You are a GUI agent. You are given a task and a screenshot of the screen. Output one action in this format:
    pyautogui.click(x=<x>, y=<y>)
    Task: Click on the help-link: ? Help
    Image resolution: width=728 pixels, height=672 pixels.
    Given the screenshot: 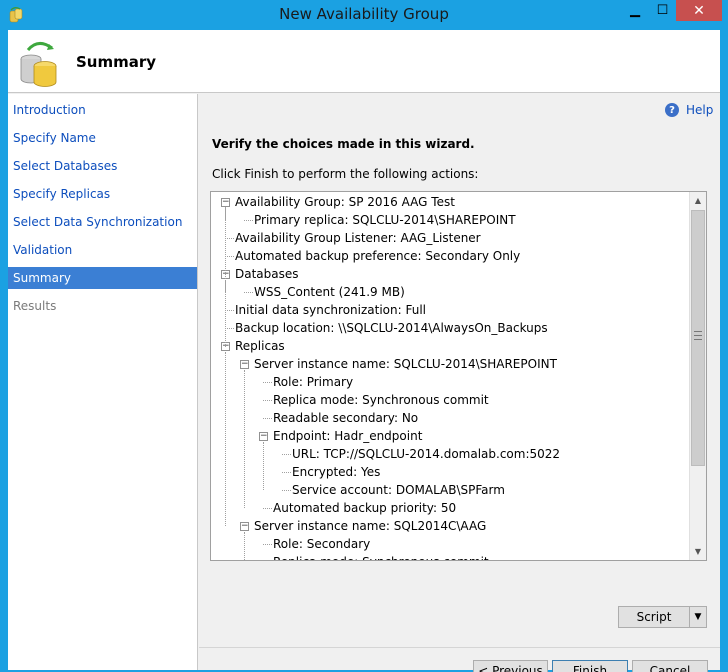 What is the action you would take?
    pyautogui.click(x=689, y=110)
    